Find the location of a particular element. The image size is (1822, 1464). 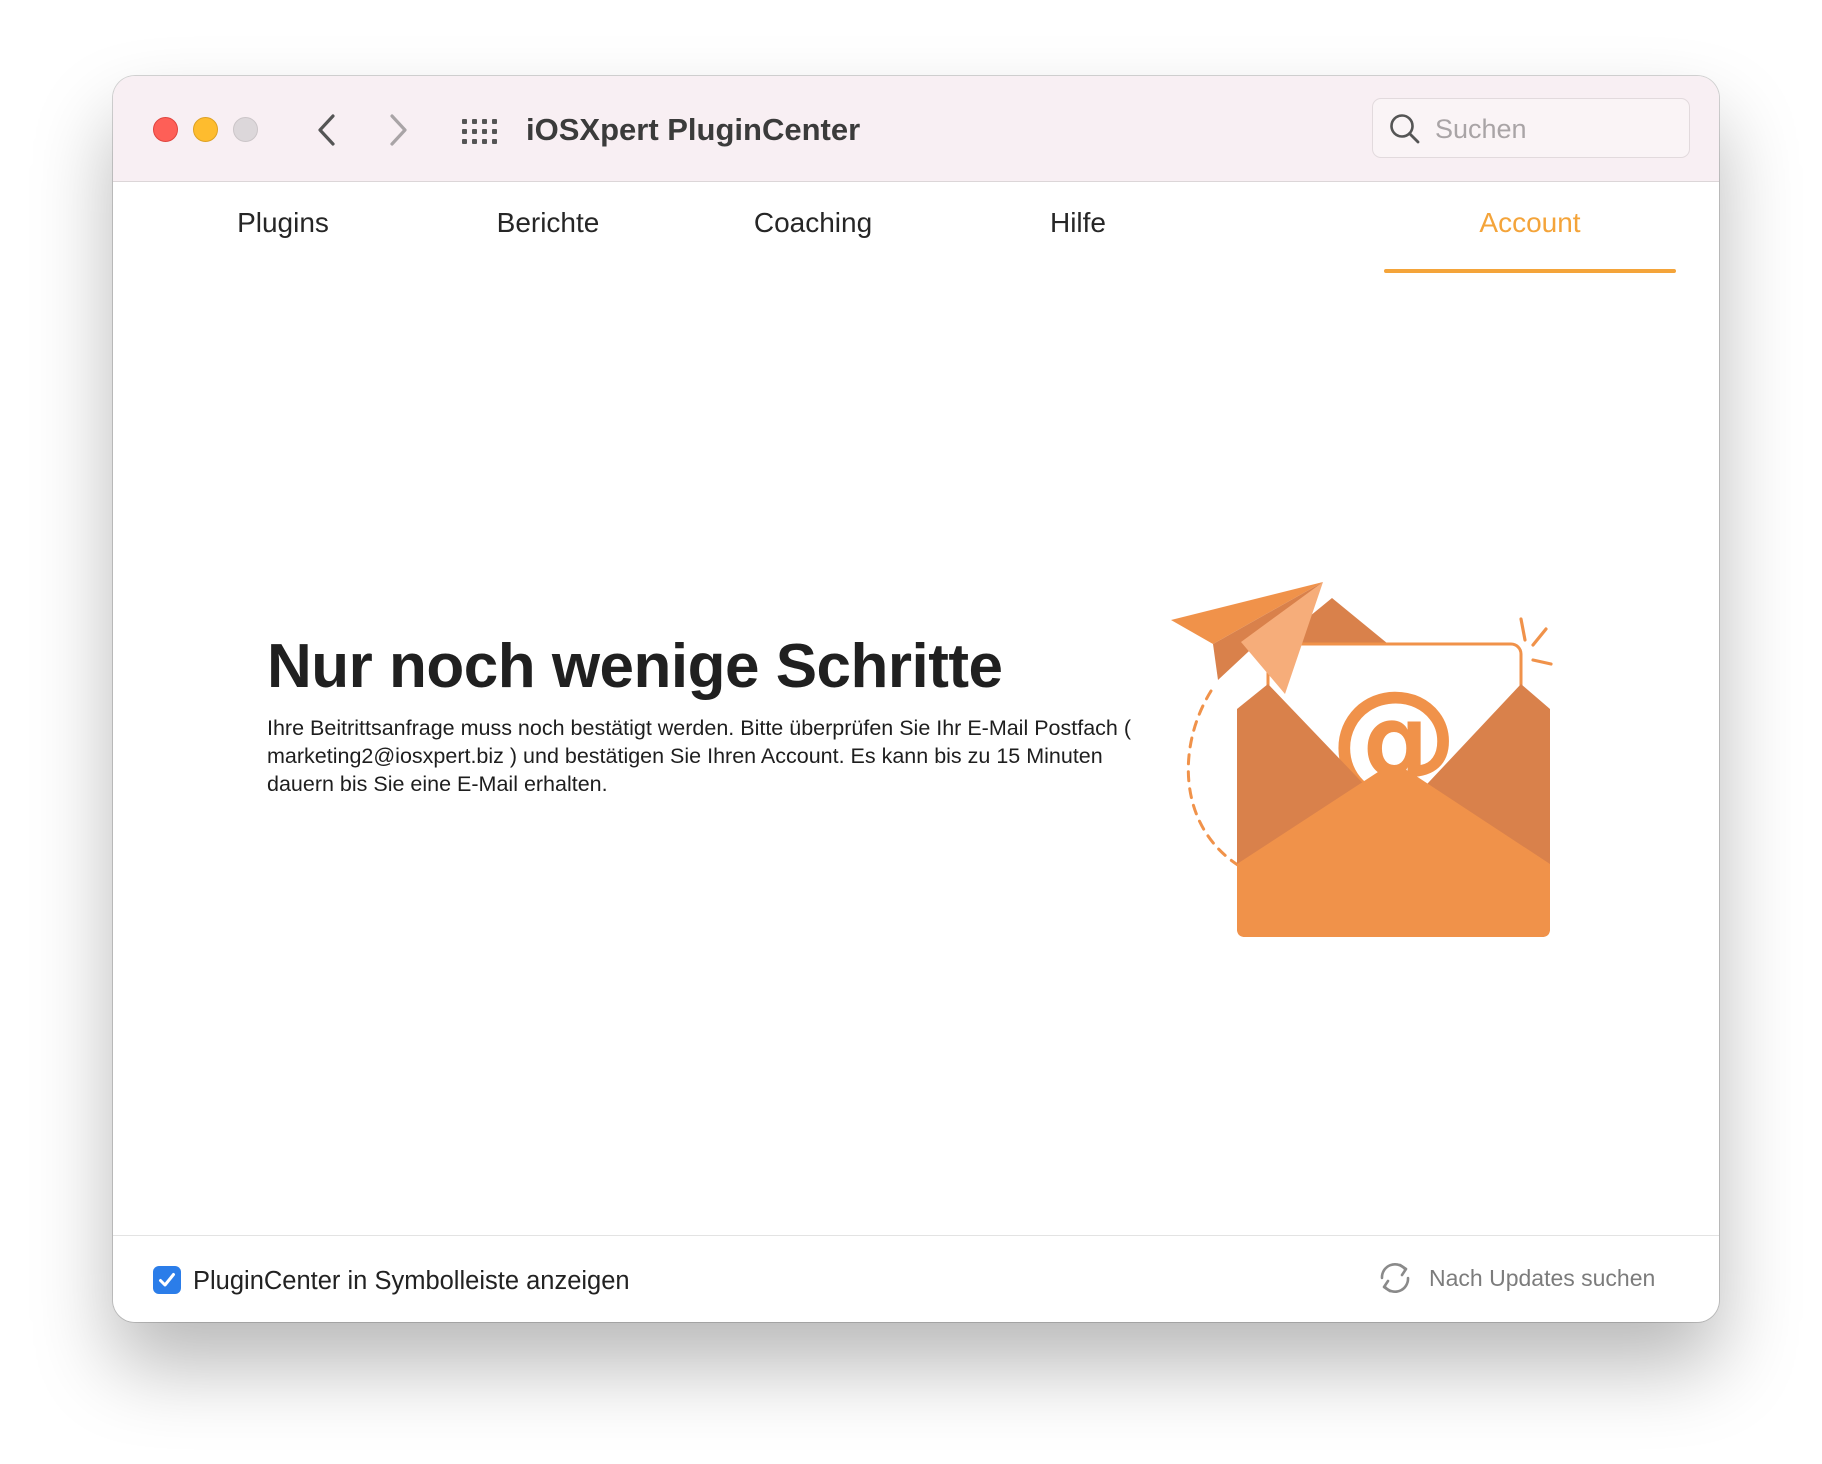

tab-account: Account is located at coordinates (1530, 223).